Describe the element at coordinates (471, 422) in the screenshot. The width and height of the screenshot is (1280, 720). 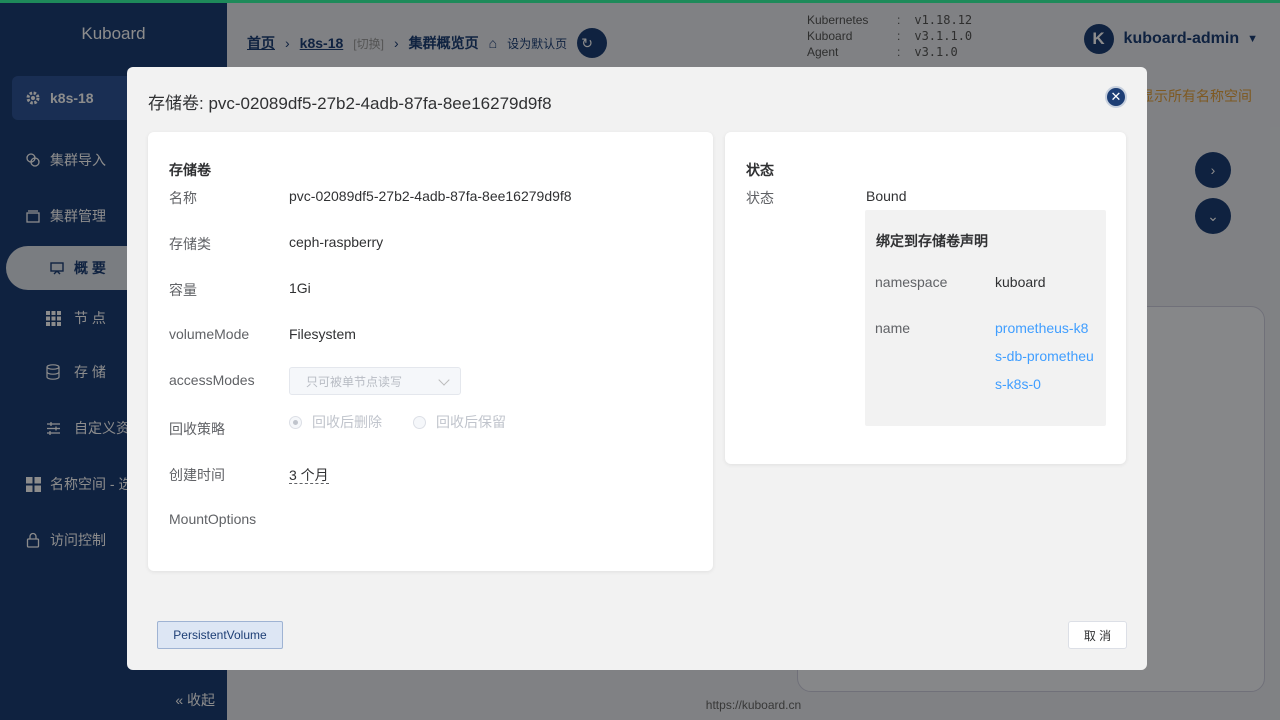
I see `radio-label: 回收后保留` at that location.